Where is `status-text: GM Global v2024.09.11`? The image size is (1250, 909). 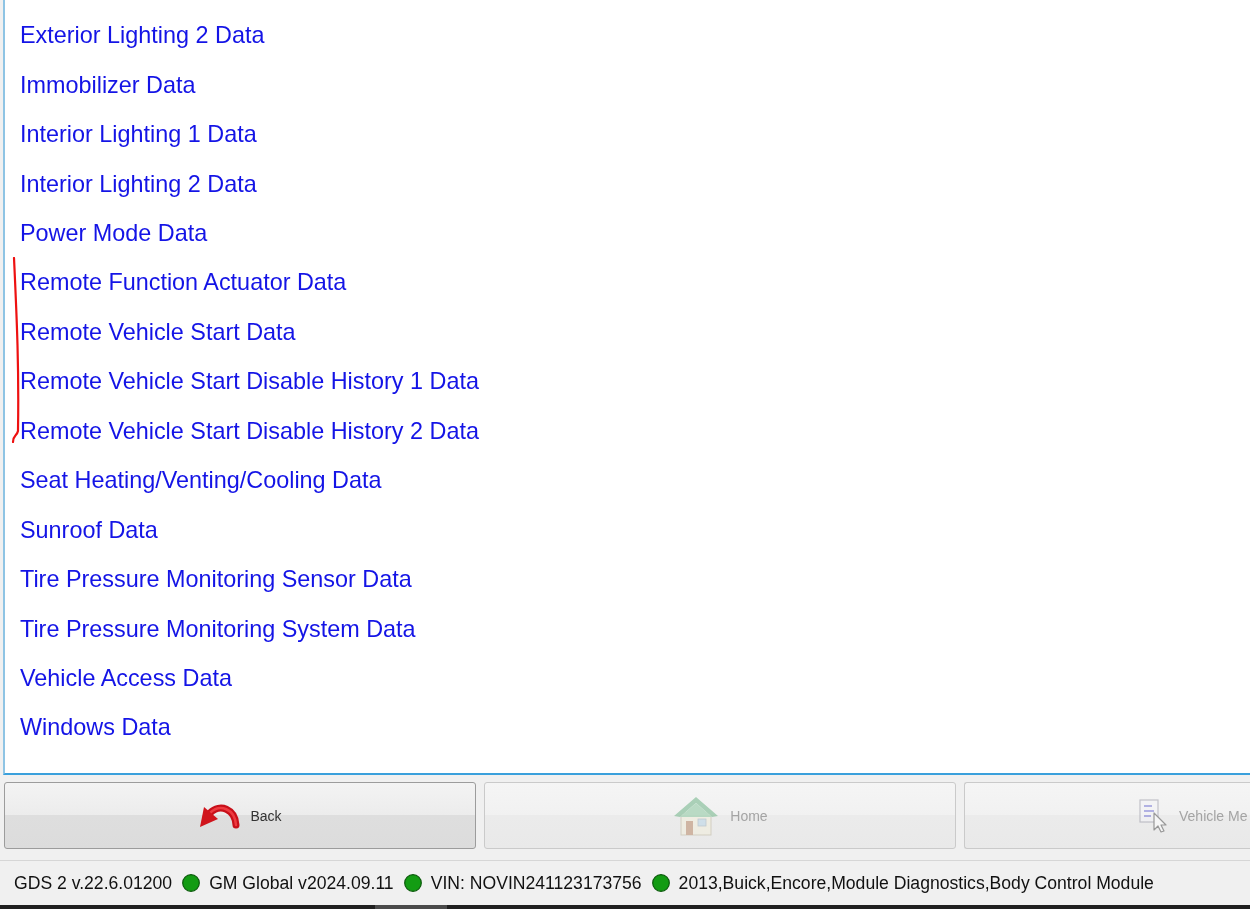
status-text: GM Global v2024.09.11 is located at coordinates (301, 883).